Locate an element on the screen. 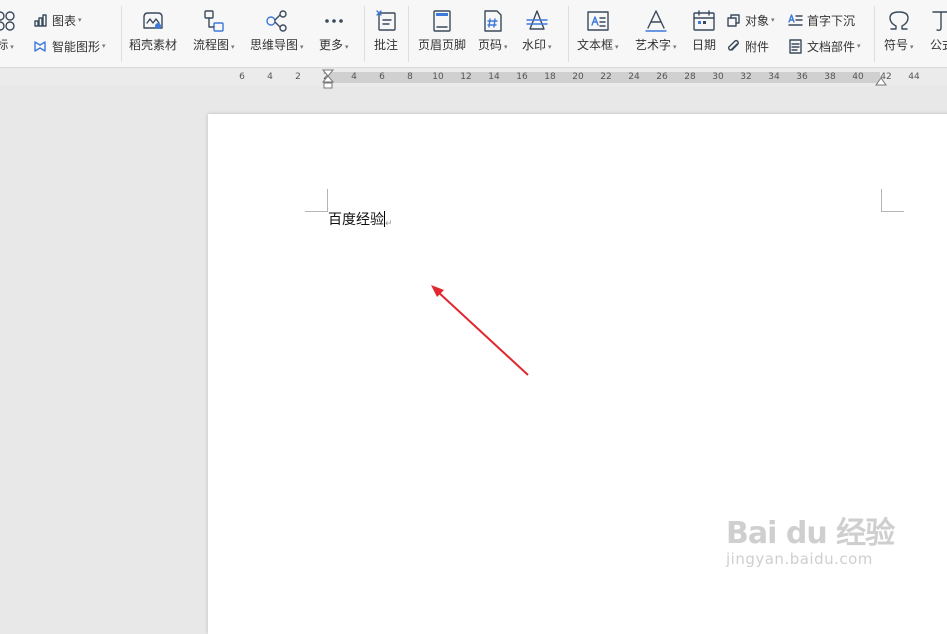 The height and width of the screenshot is (634, 947). baidu-jingyan-watermark: Bai du 经验 jingyan.baidu.com is located at coordinates (810, 538).